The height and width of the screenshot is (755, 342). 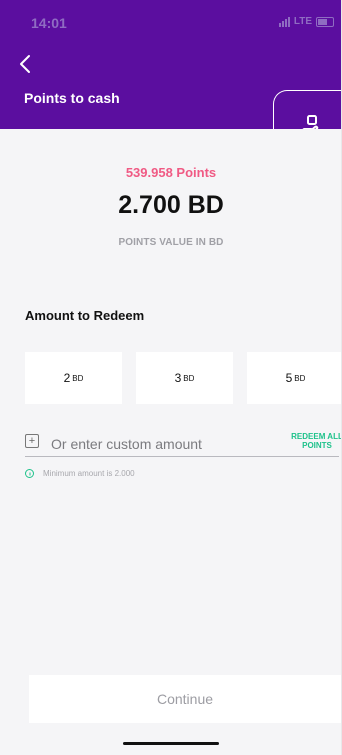 I want to click on points-value-caption: POINTS VALUE IN BD, so click(x=171, y=242).